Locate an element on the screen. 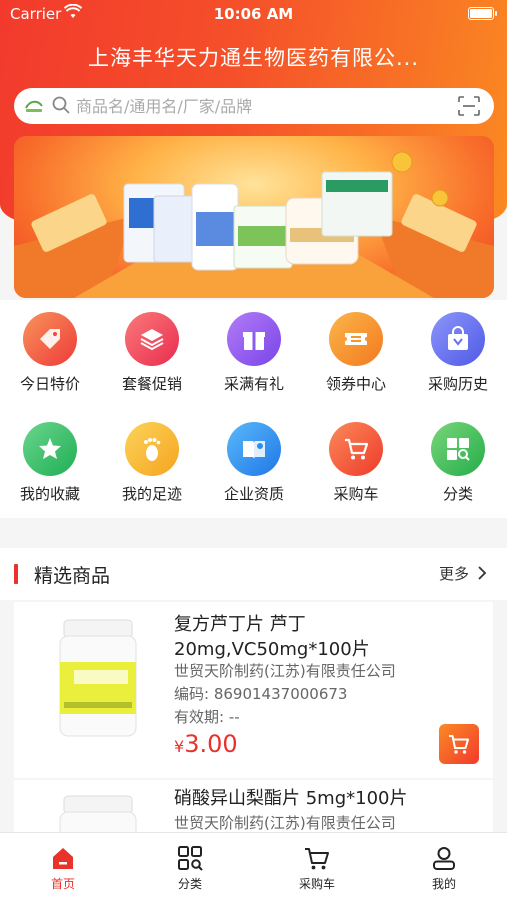  battery-icon is located at coordinates (482, 13).